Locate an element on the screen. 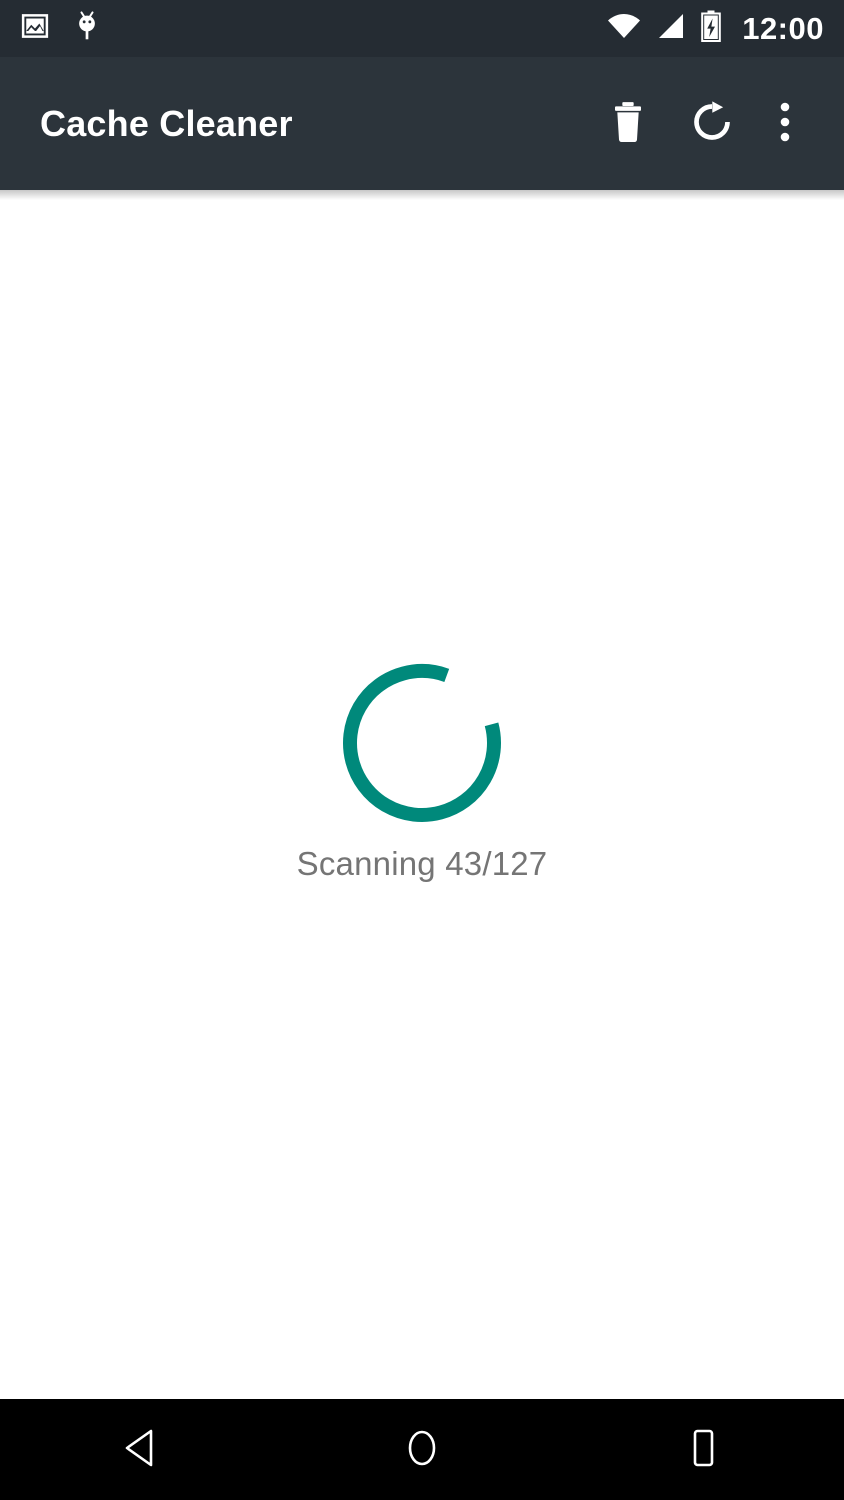 The width and height of the screenshot is (844, 1500). nav-back-button is located at coordinates (140, 1449).